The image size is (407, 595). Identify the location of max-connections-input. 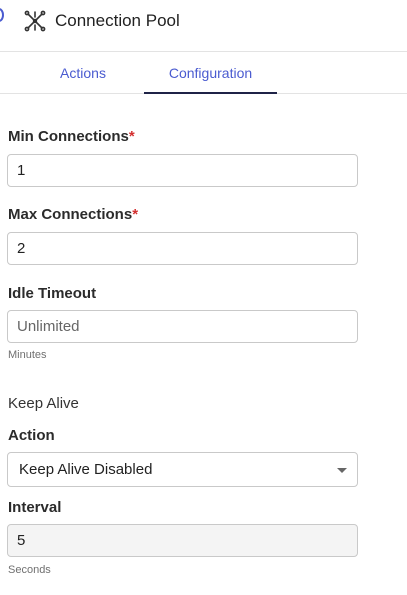
(182, 248).